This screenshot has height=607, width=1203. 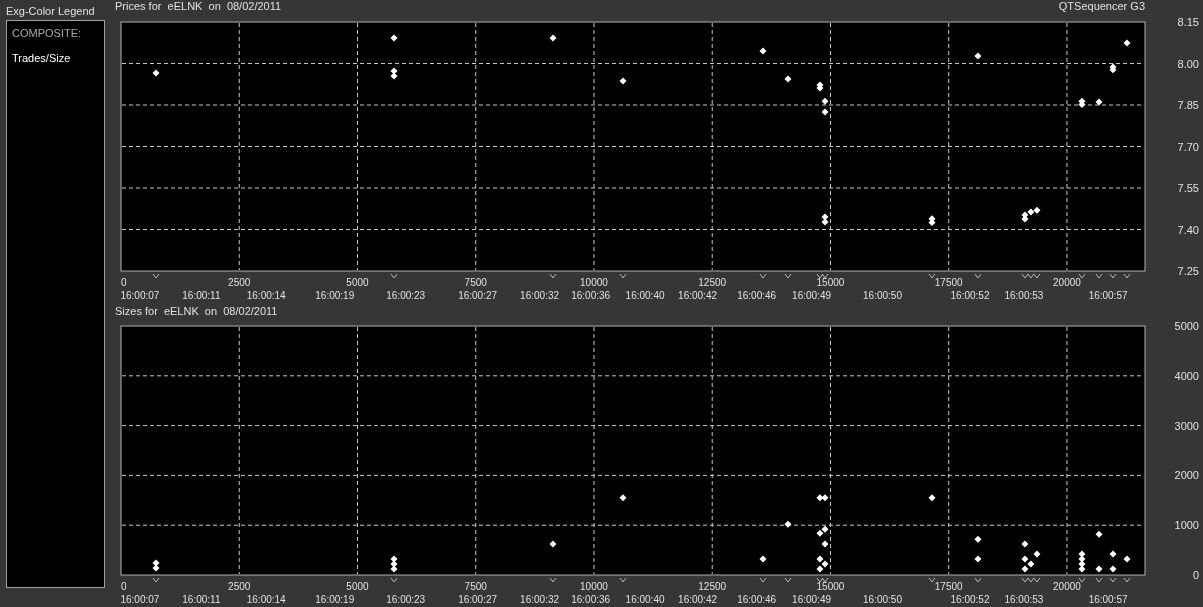 What do you see at coordinates (1188, 22) in the screenshot?
I see `y-tick-label: 8.15` at bounding box center [1188, 22].